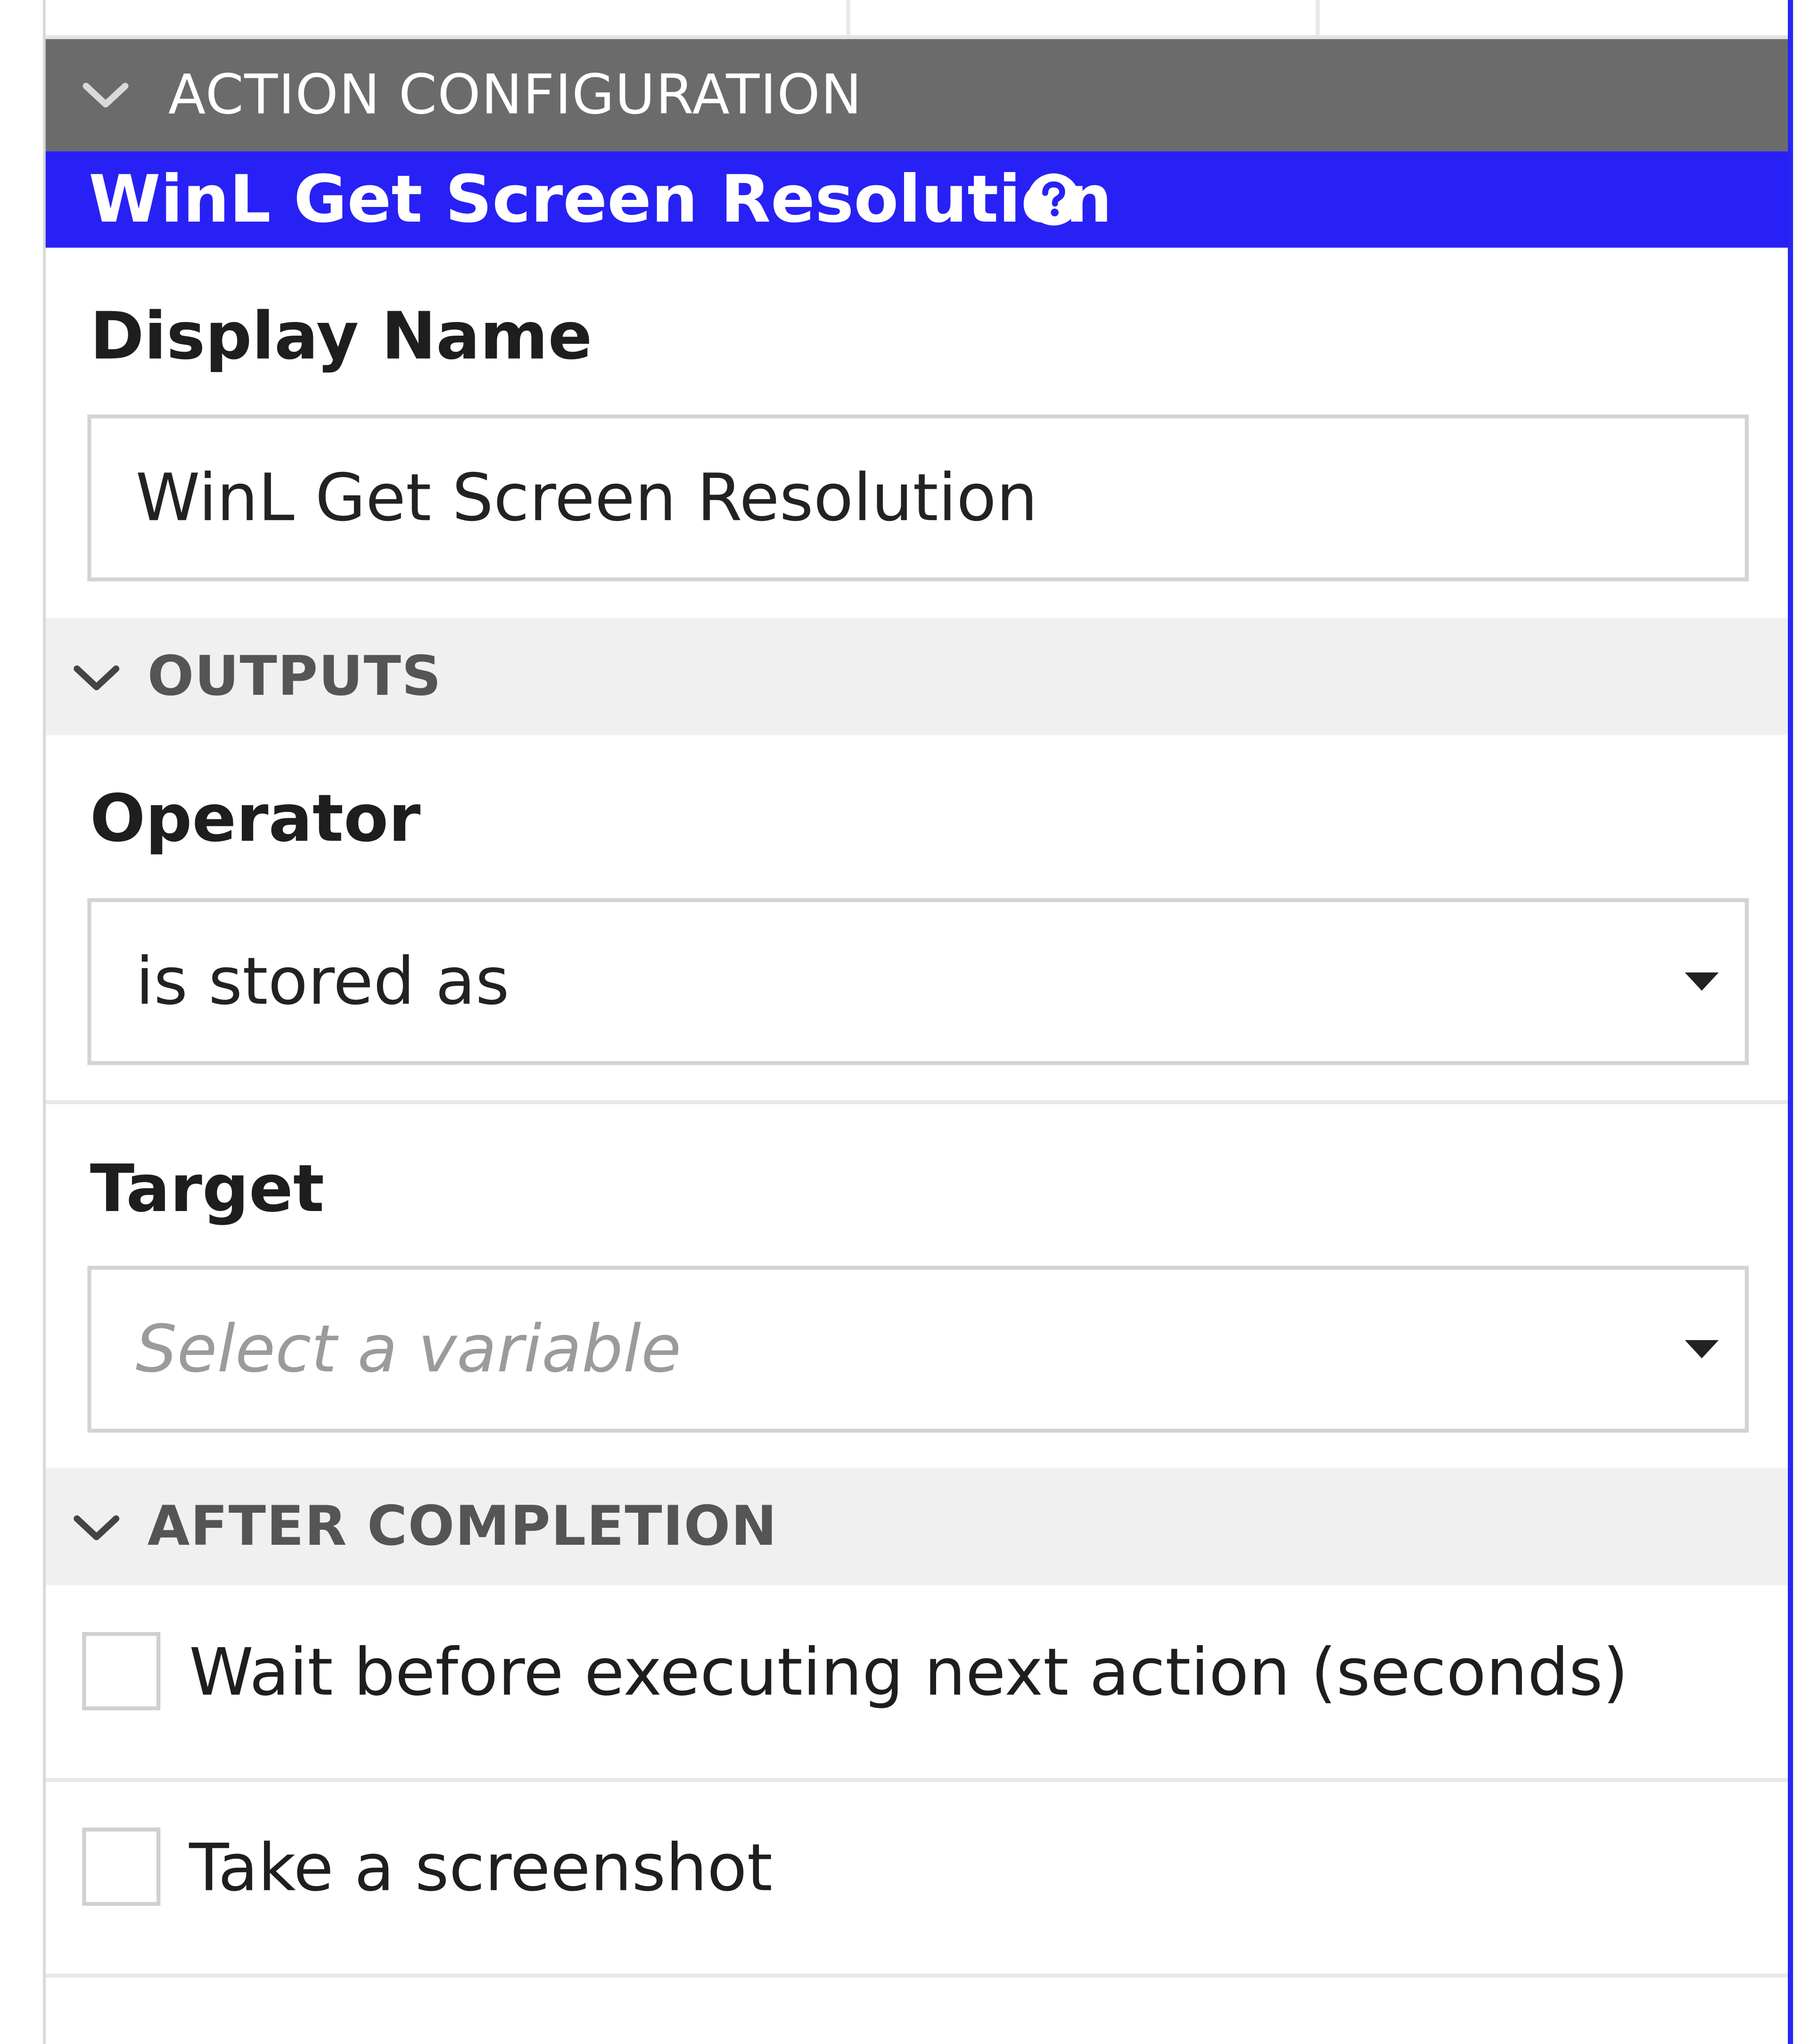  I want to click on screenshot-option-row: Take a screenshot, so click(918, 1868).